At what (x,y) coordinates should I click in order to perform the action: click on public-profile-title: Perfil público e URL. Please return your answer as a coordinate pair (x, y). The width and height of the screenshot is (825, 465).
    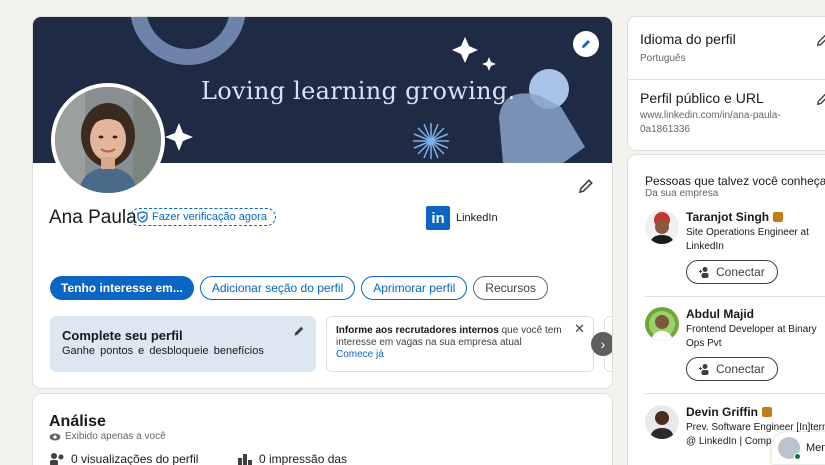
    Looking at the image, I should click on (702, 98).